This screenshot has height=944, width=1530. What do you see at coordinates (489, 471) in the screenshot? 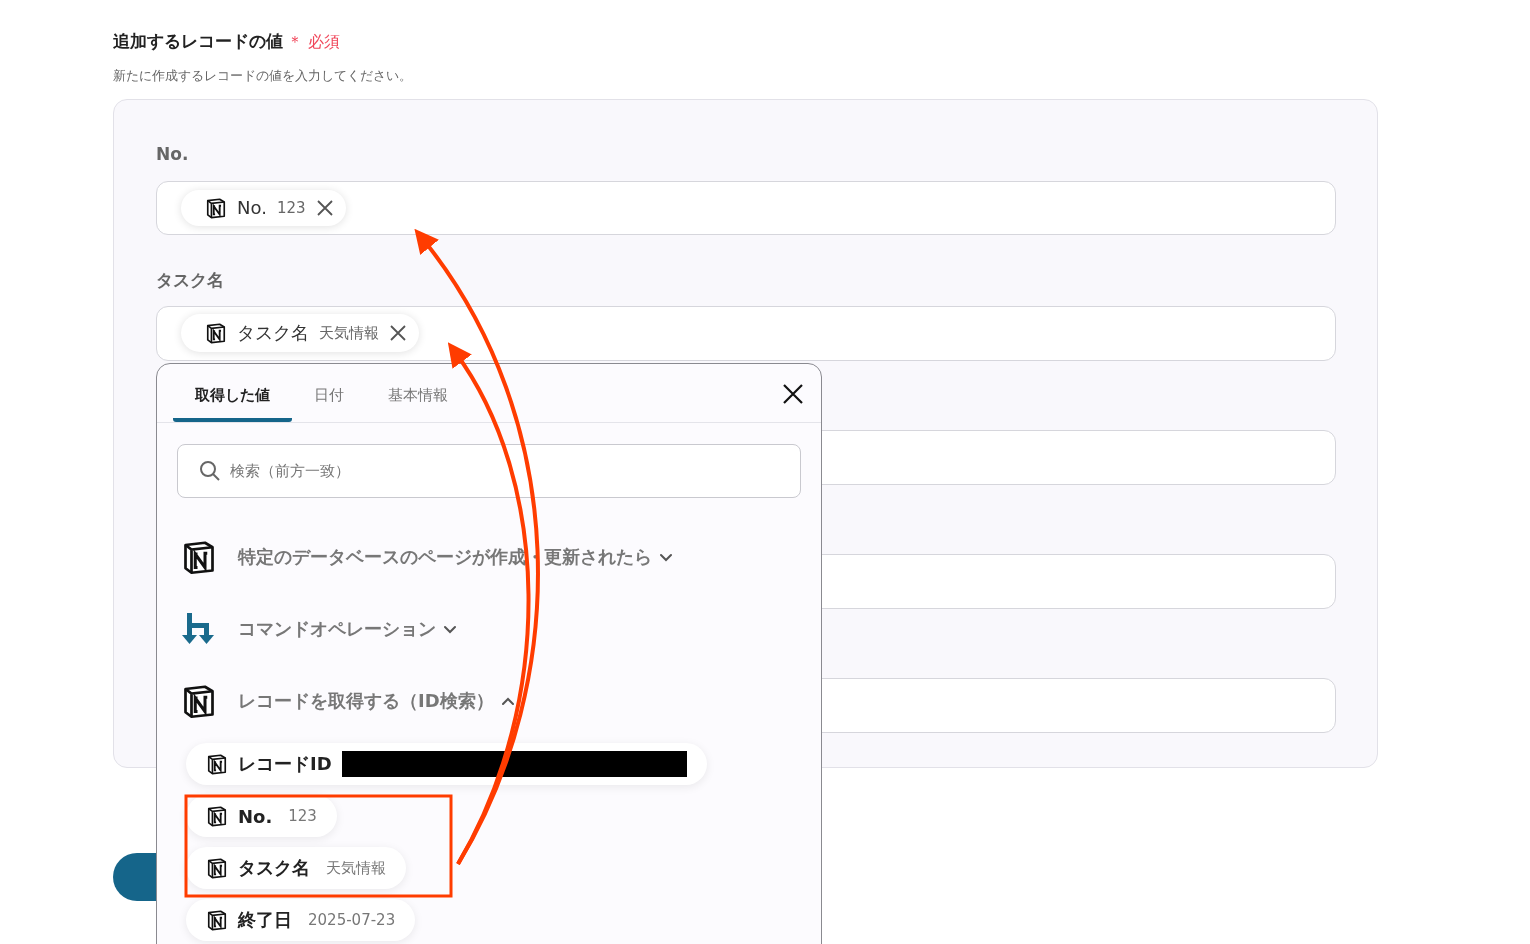
I see `search-field: 検索（前方一致）` at bounding box center [489, 471].